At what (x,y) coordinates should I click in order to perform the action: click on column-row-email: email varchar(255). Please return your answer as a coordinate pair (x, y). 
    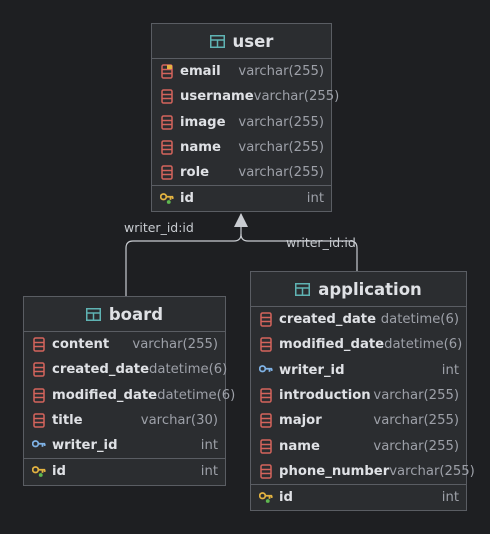
    Looking at the image, I should click on (241, 71).